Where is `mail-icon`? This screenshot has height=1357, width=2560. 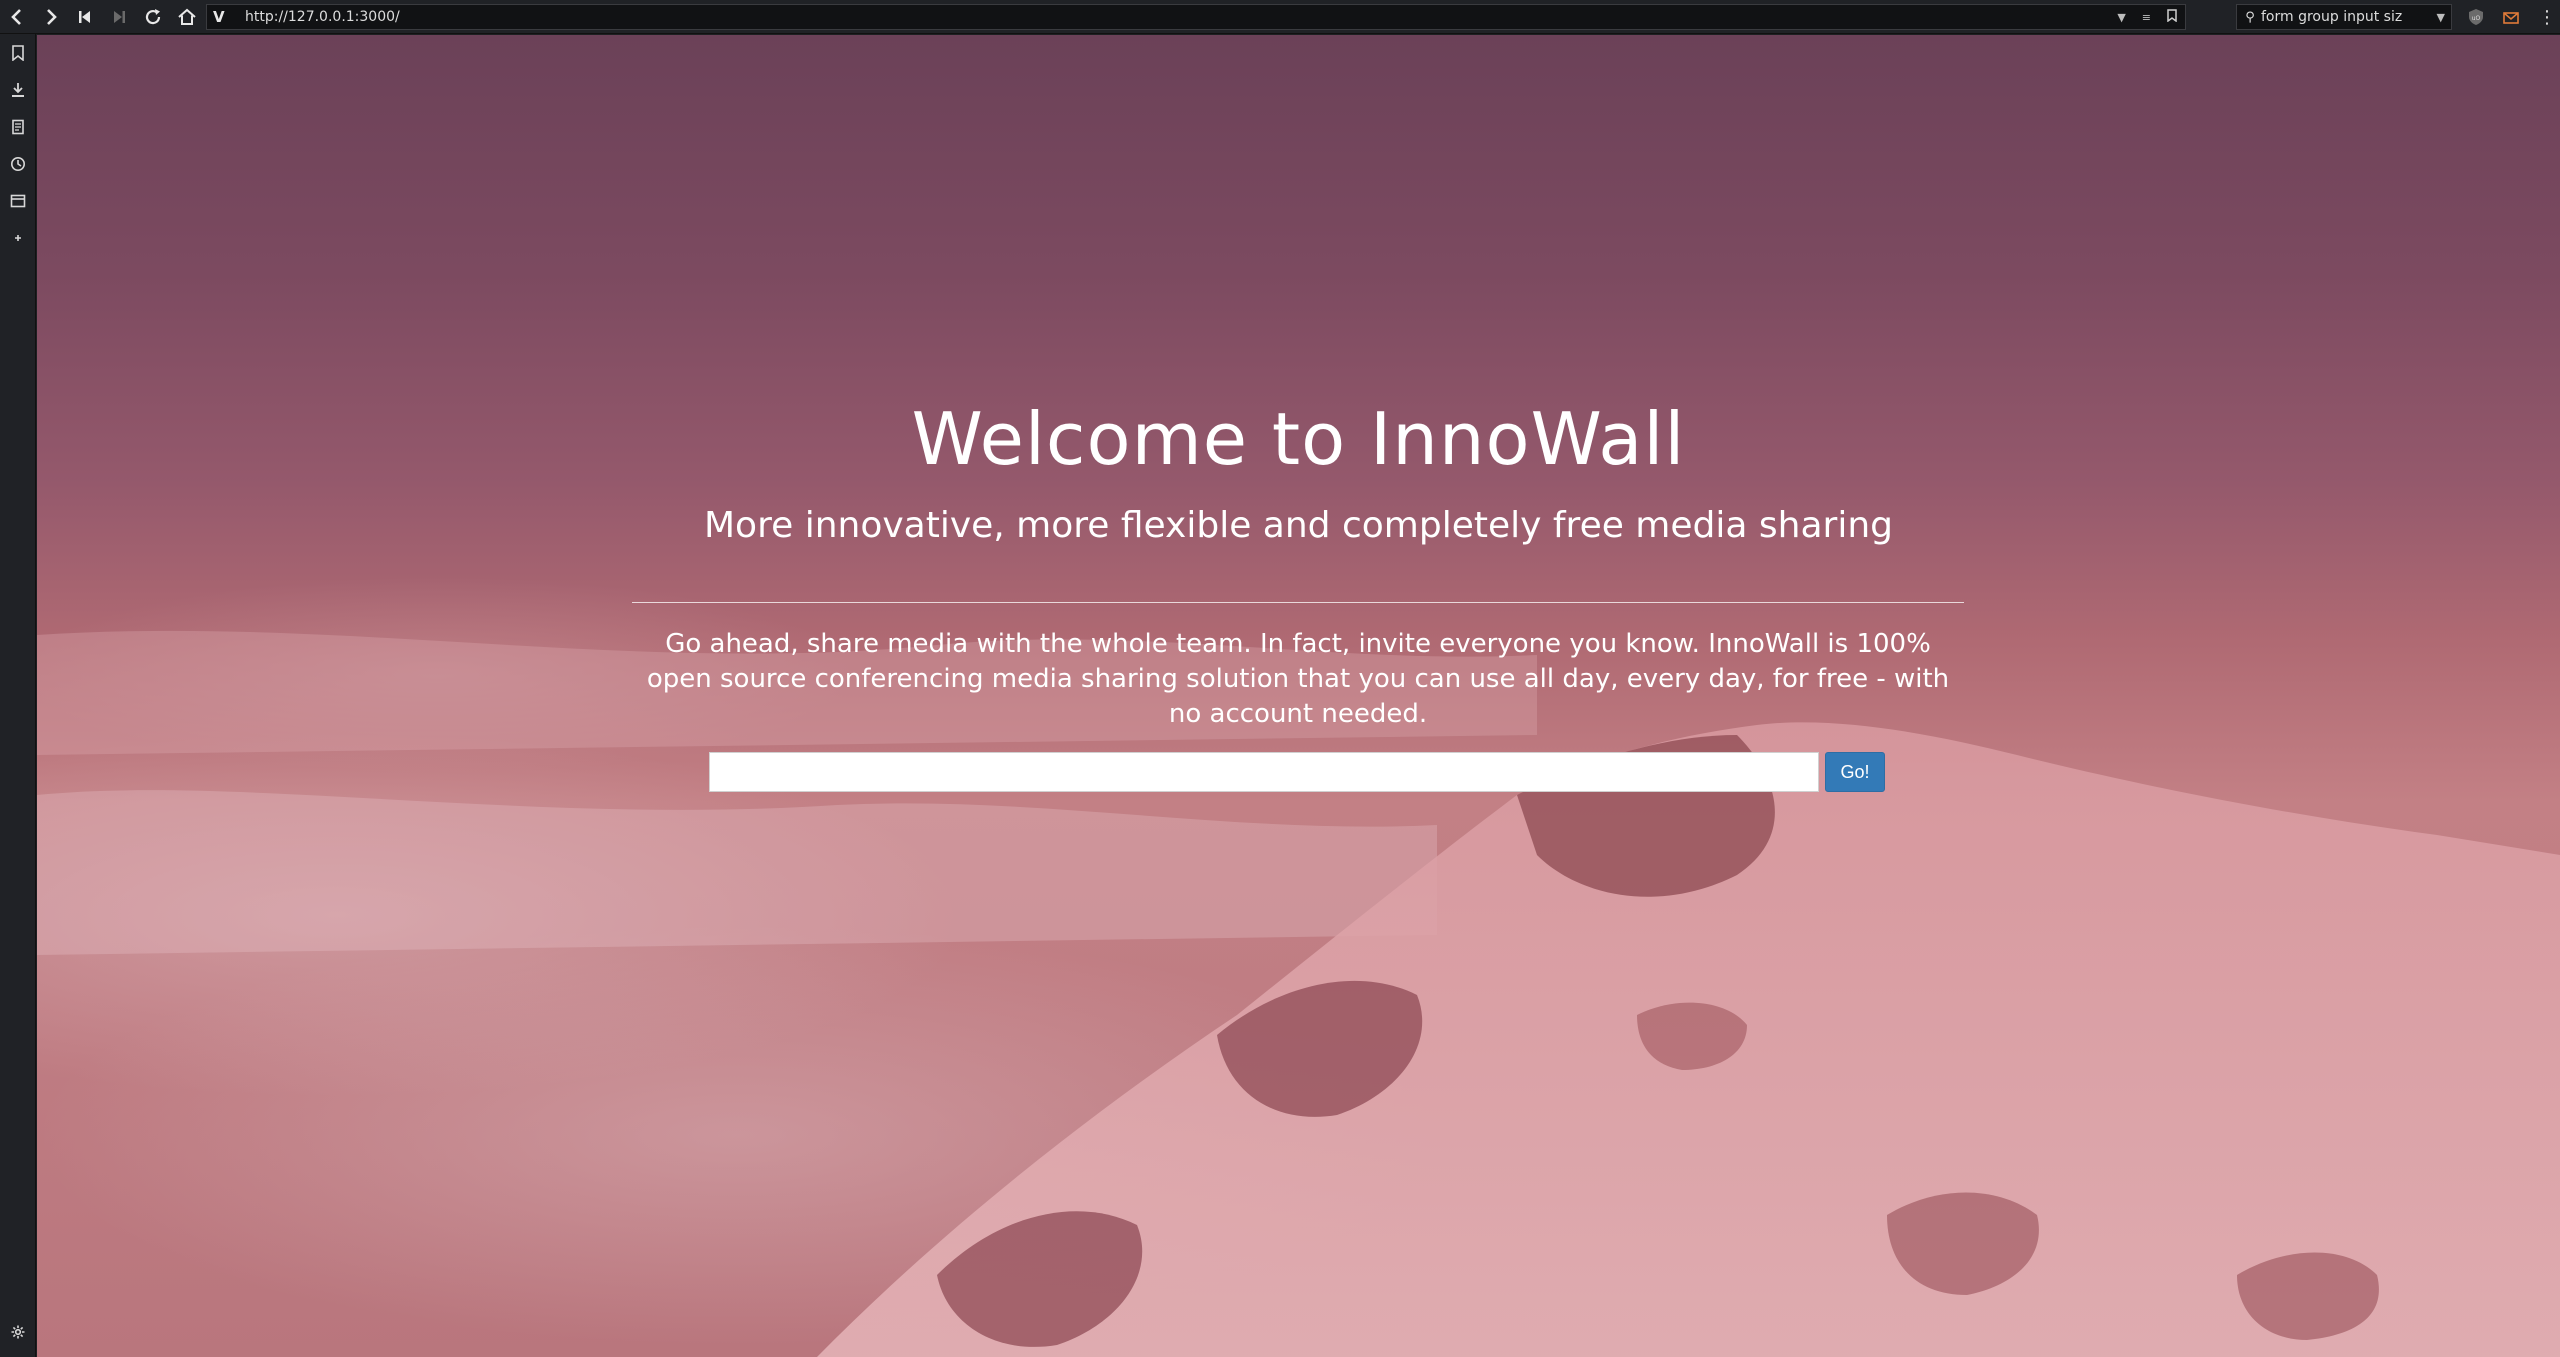
mail-icon is located at coordinates (2511, 17).